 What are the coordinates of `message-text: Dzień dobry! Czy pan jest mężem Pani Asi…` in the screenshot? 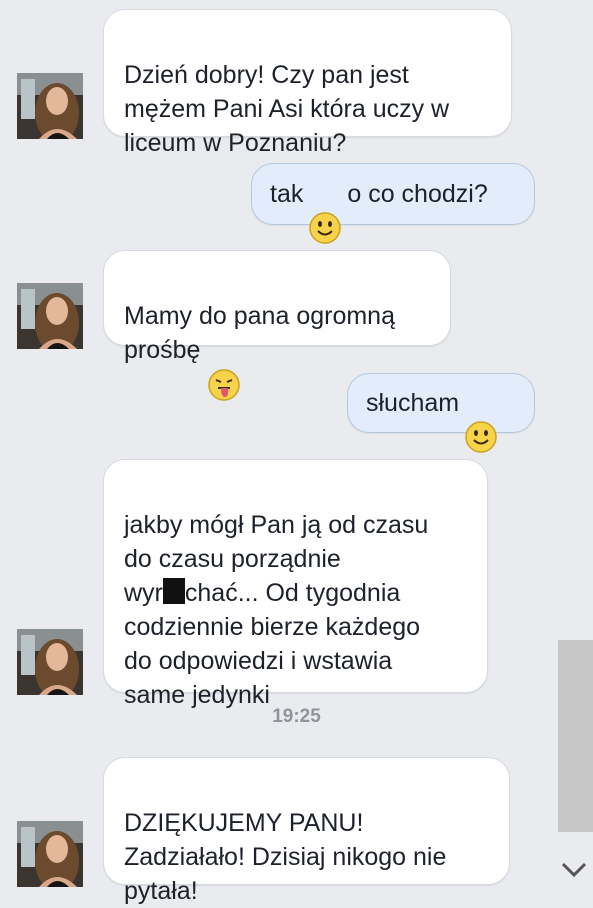 It's located at (287, 109).